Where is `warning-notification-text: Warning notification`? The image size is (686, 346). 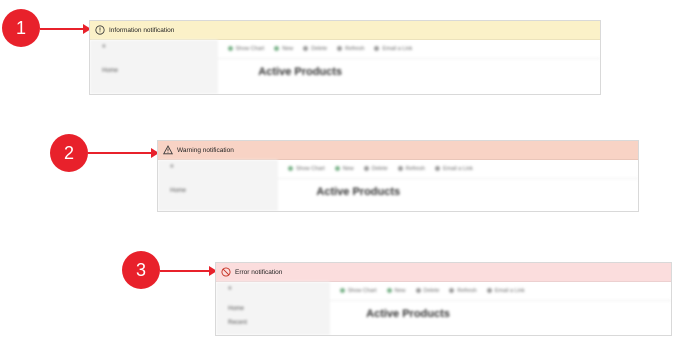 warning-notification-text: Warning notification is located at coordinates (205, 150).